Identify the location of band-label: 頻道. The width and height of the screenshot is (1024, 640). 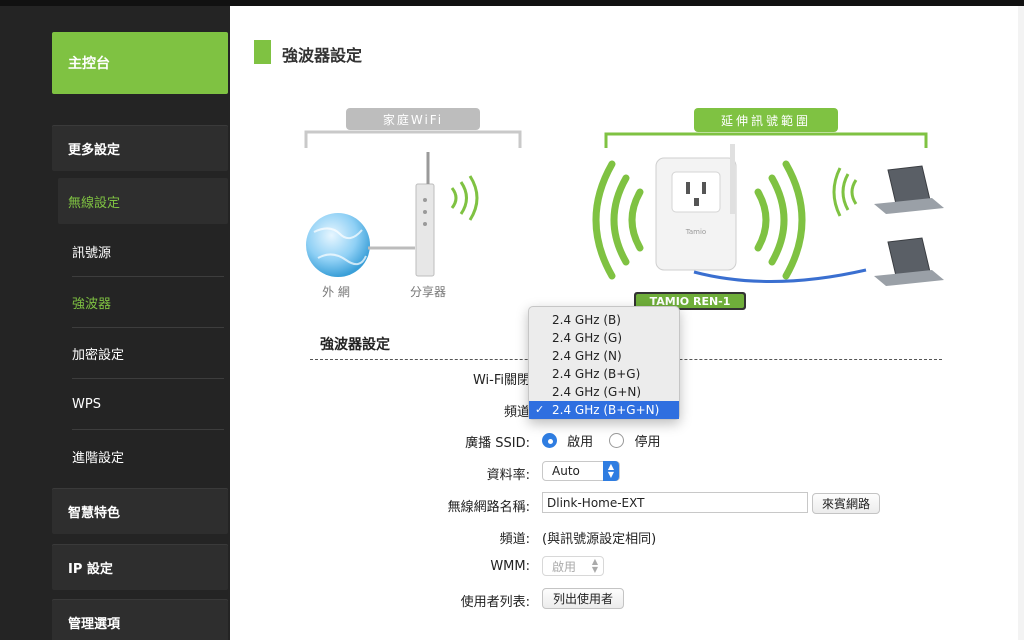
(516, 412).